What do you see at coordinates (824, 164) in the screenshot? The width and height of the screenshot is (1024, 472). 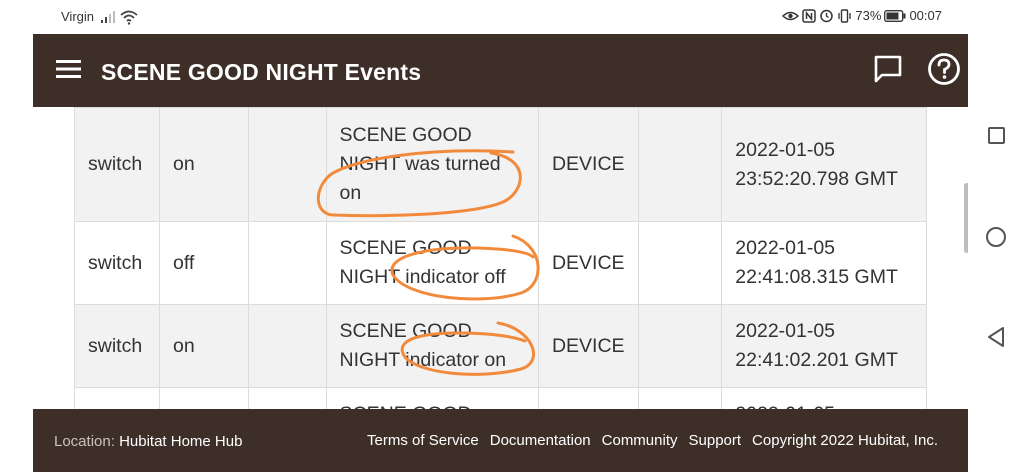 I see `event-date-cell: 2022-01-05 23:52:20.798 GMT` at bounding box center [824, 164].